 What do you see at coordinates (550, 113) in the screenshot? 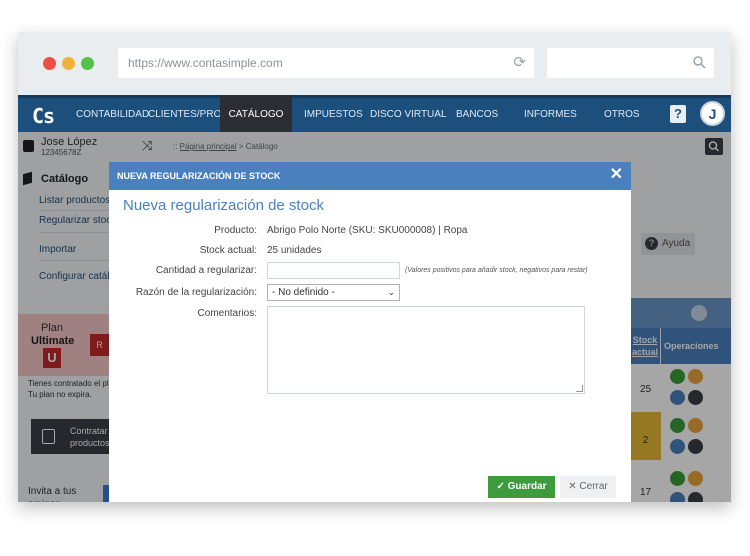
I see `nav-informes: INFORMES` at bounding box center [550, 113].